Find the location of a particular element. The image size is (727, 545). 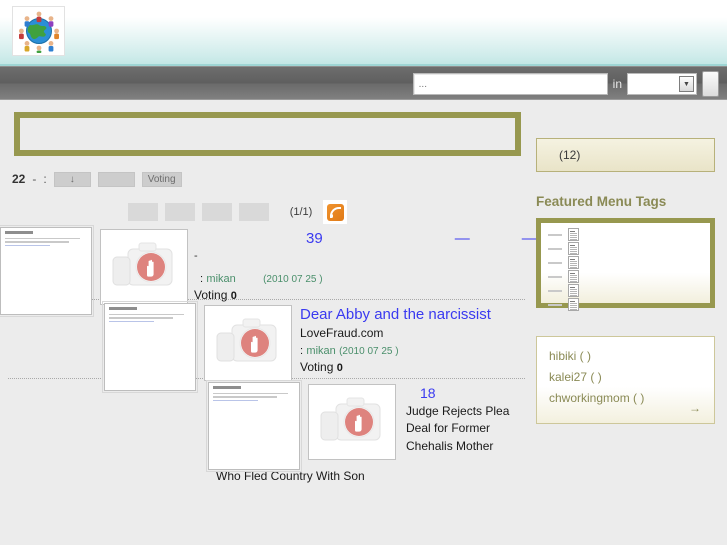

site-header is located at coordinates (363, 33).